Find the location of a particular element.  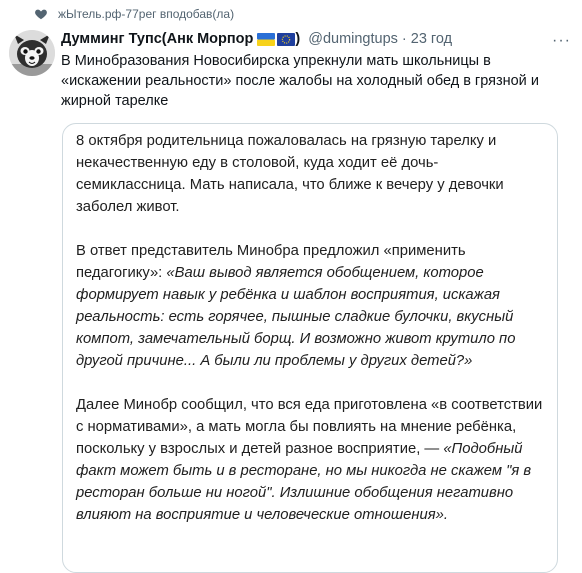

avatar is located at coordinates (32, 53).